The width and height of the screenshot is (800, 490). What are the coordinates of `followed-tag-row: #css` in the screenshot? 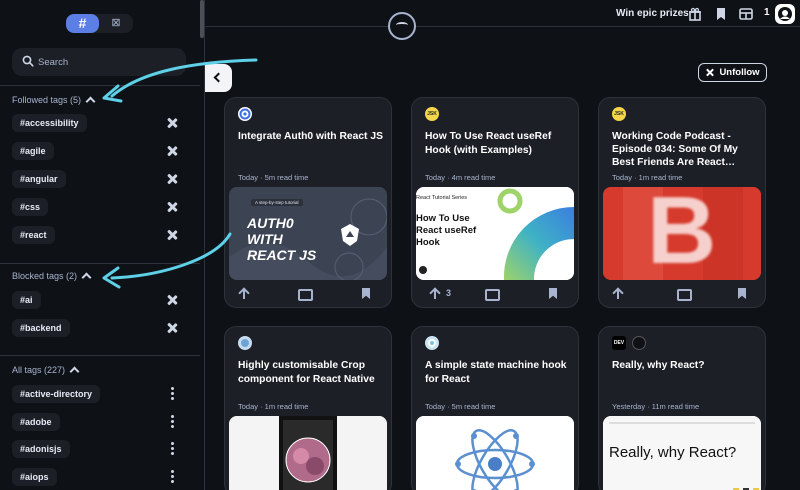 It's located at (100, 207).